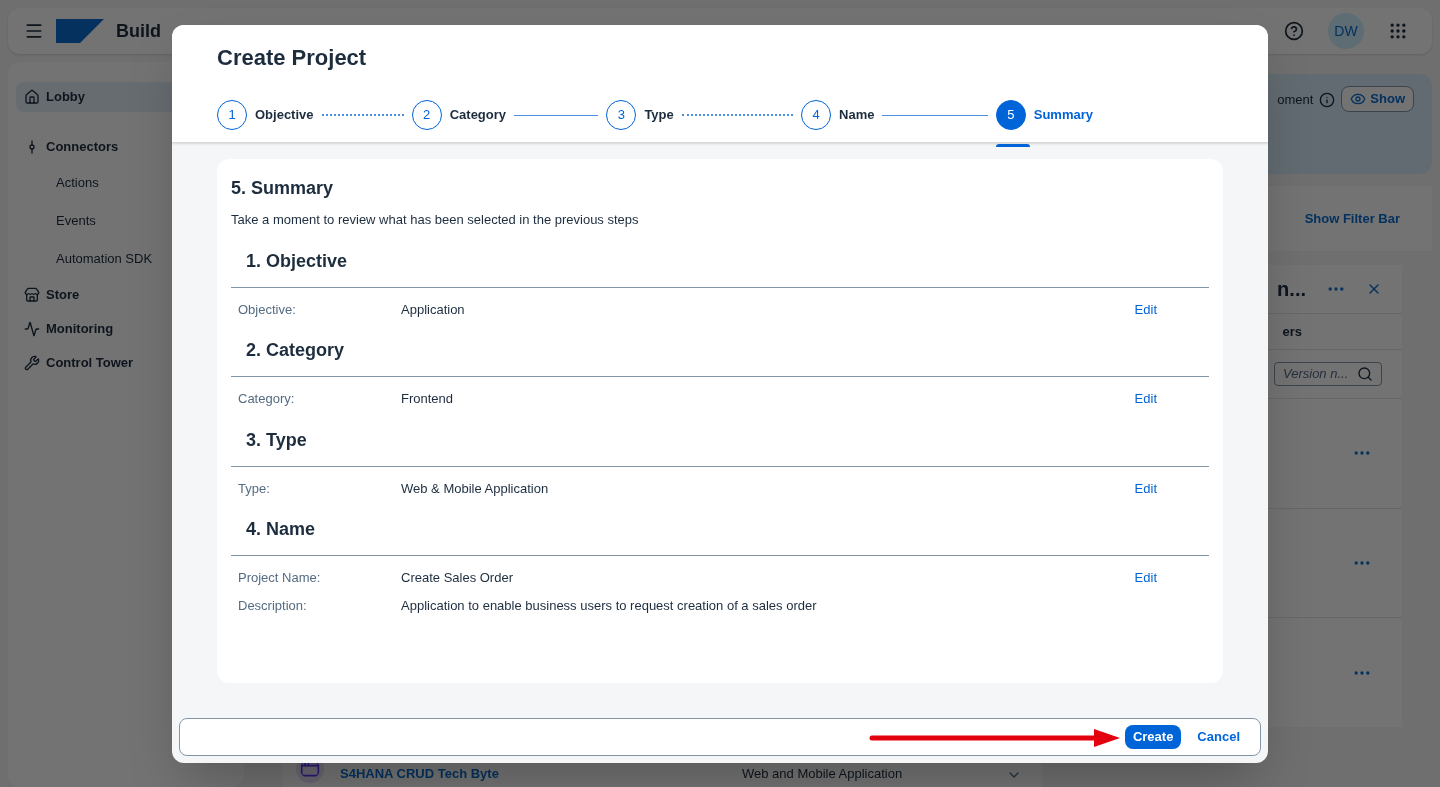 The height and width of the screenshot is (787, 1440). Describe the element at coordinates (838, 115) in the screenshot. I see `wizard-step: 4 Name` at that location.